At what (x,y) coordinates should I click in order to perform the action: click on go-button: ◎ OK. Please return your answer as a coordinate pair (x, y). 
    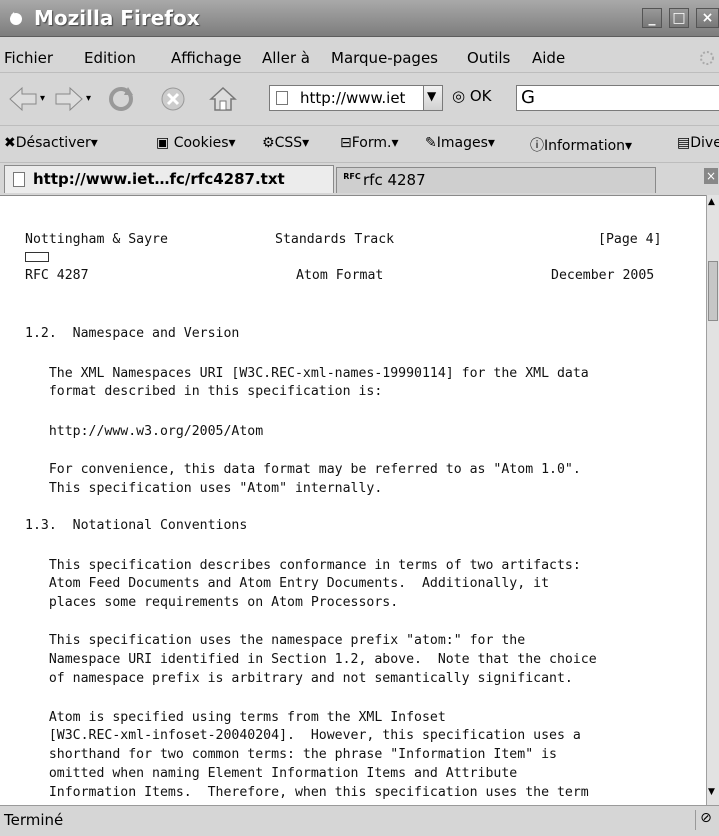
    Looking at the image, I should click on (472, 96).